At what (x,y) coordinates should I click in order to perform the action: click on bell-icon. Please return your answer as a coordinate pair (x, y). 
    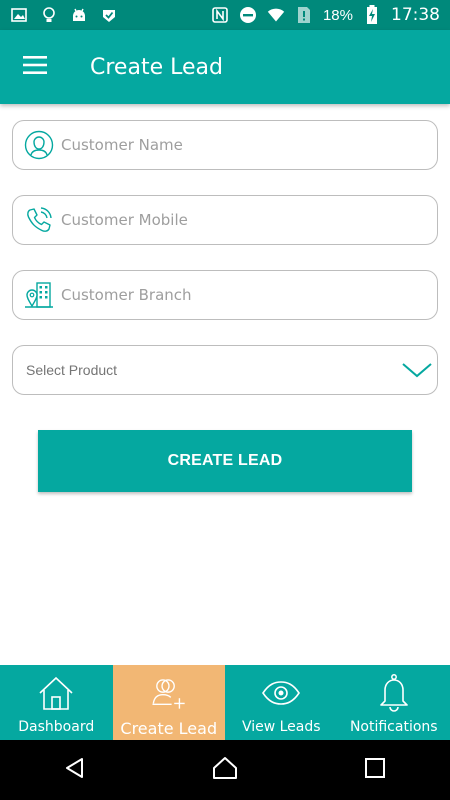
    Looking at the image, I should click on (394, 693).